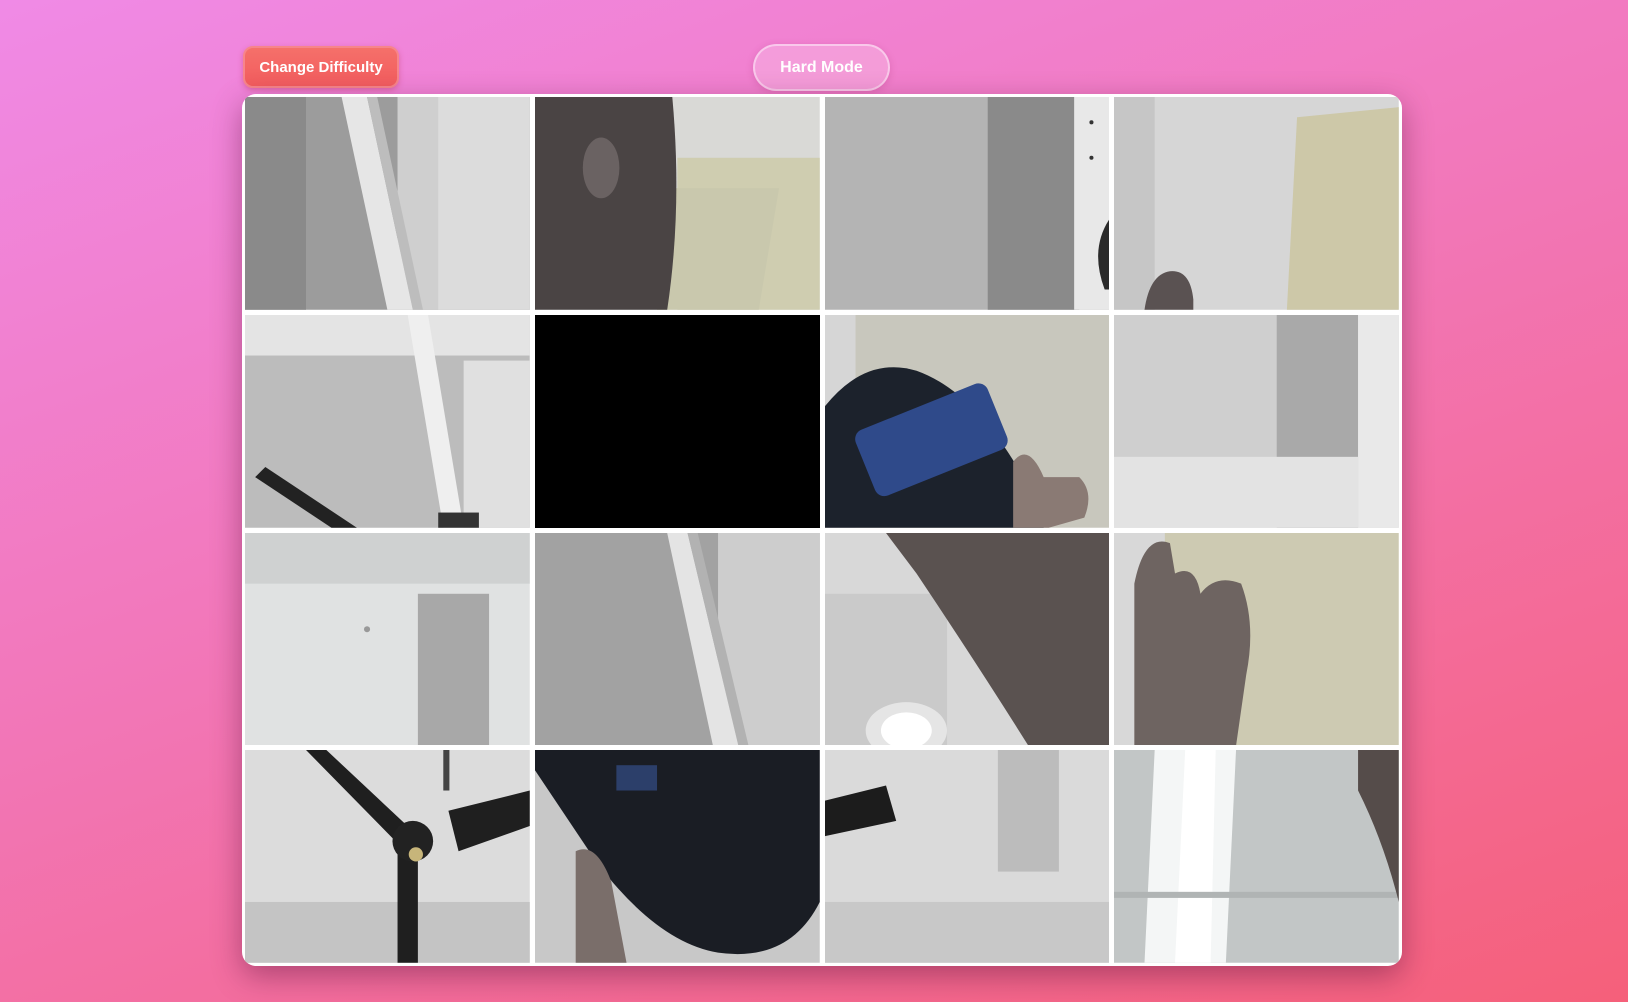 The height and width of the screenshot is (1002, 1628). Describe the element at coordinates (821, 67) in the screenshot. I see `mode-badge: Hard Mode` at that location.